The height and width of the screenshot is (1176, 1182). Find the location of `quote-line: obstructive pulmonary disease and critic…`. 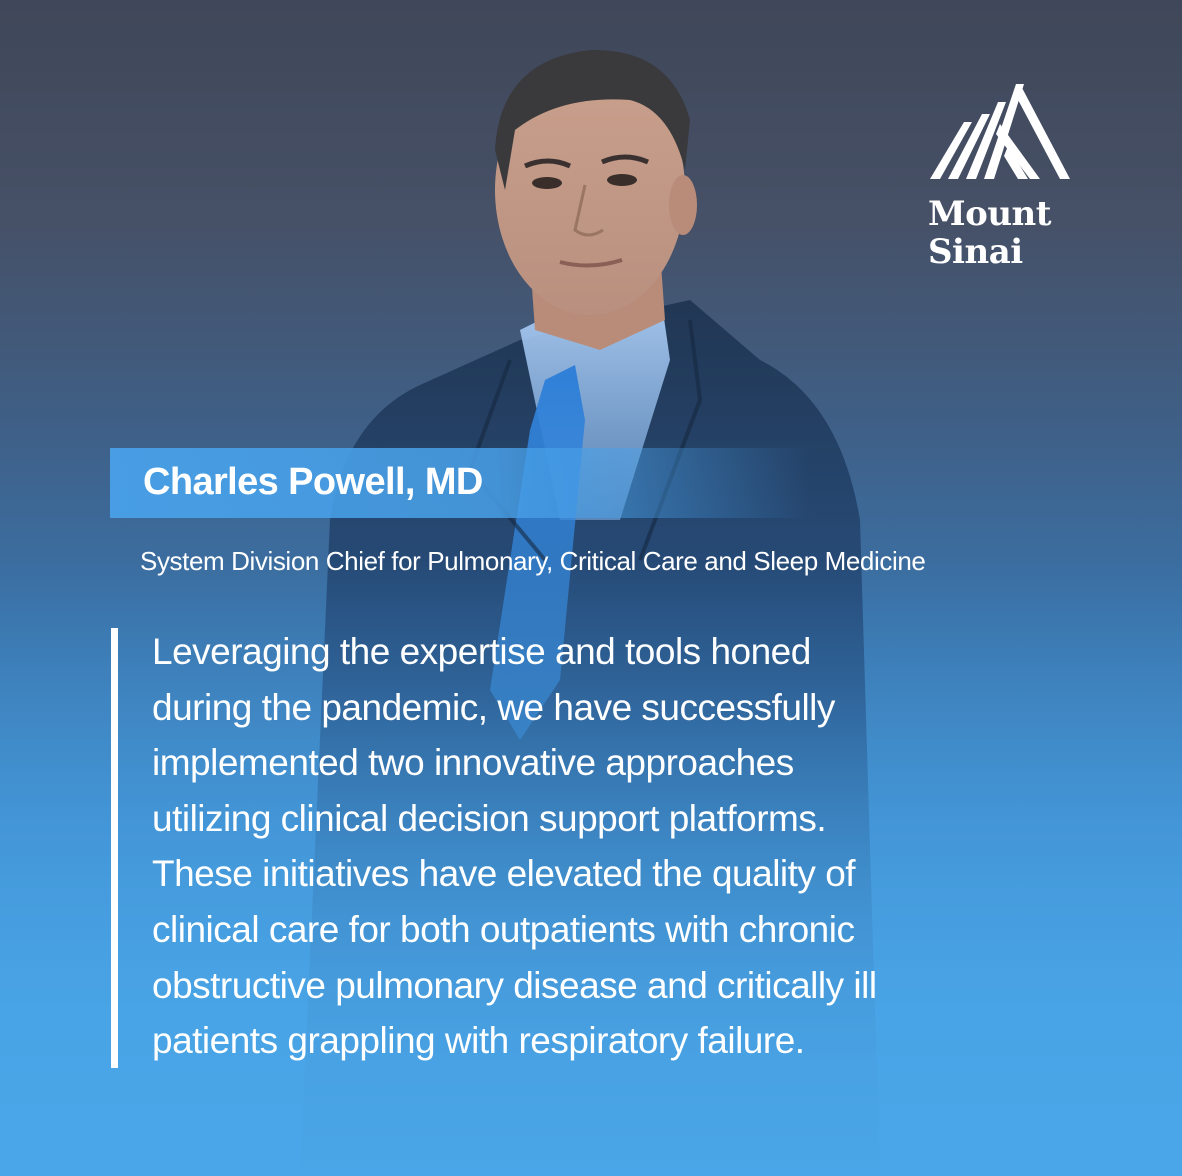

quote-line: obstructive pulmonary disease and critic… is located at coordinates (514, 985).